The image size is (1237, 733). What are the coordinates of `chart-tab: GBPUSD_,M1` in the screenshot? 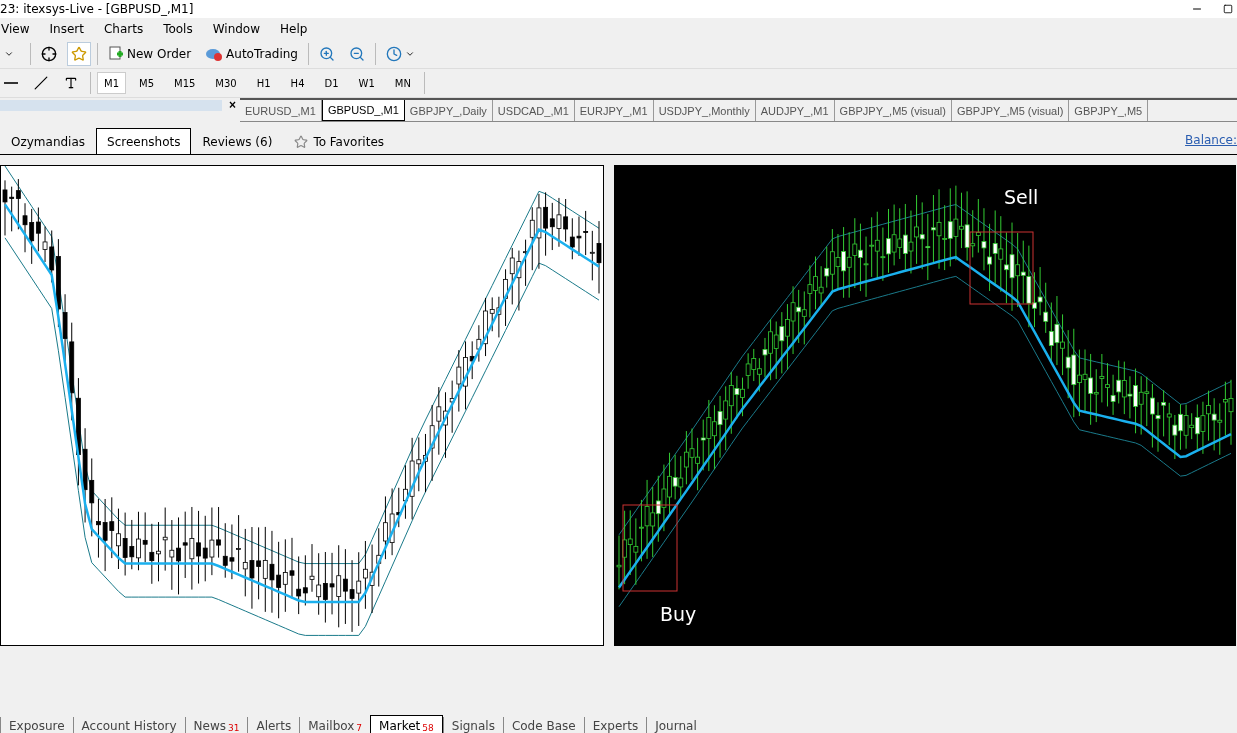 It's located at (363, 110).